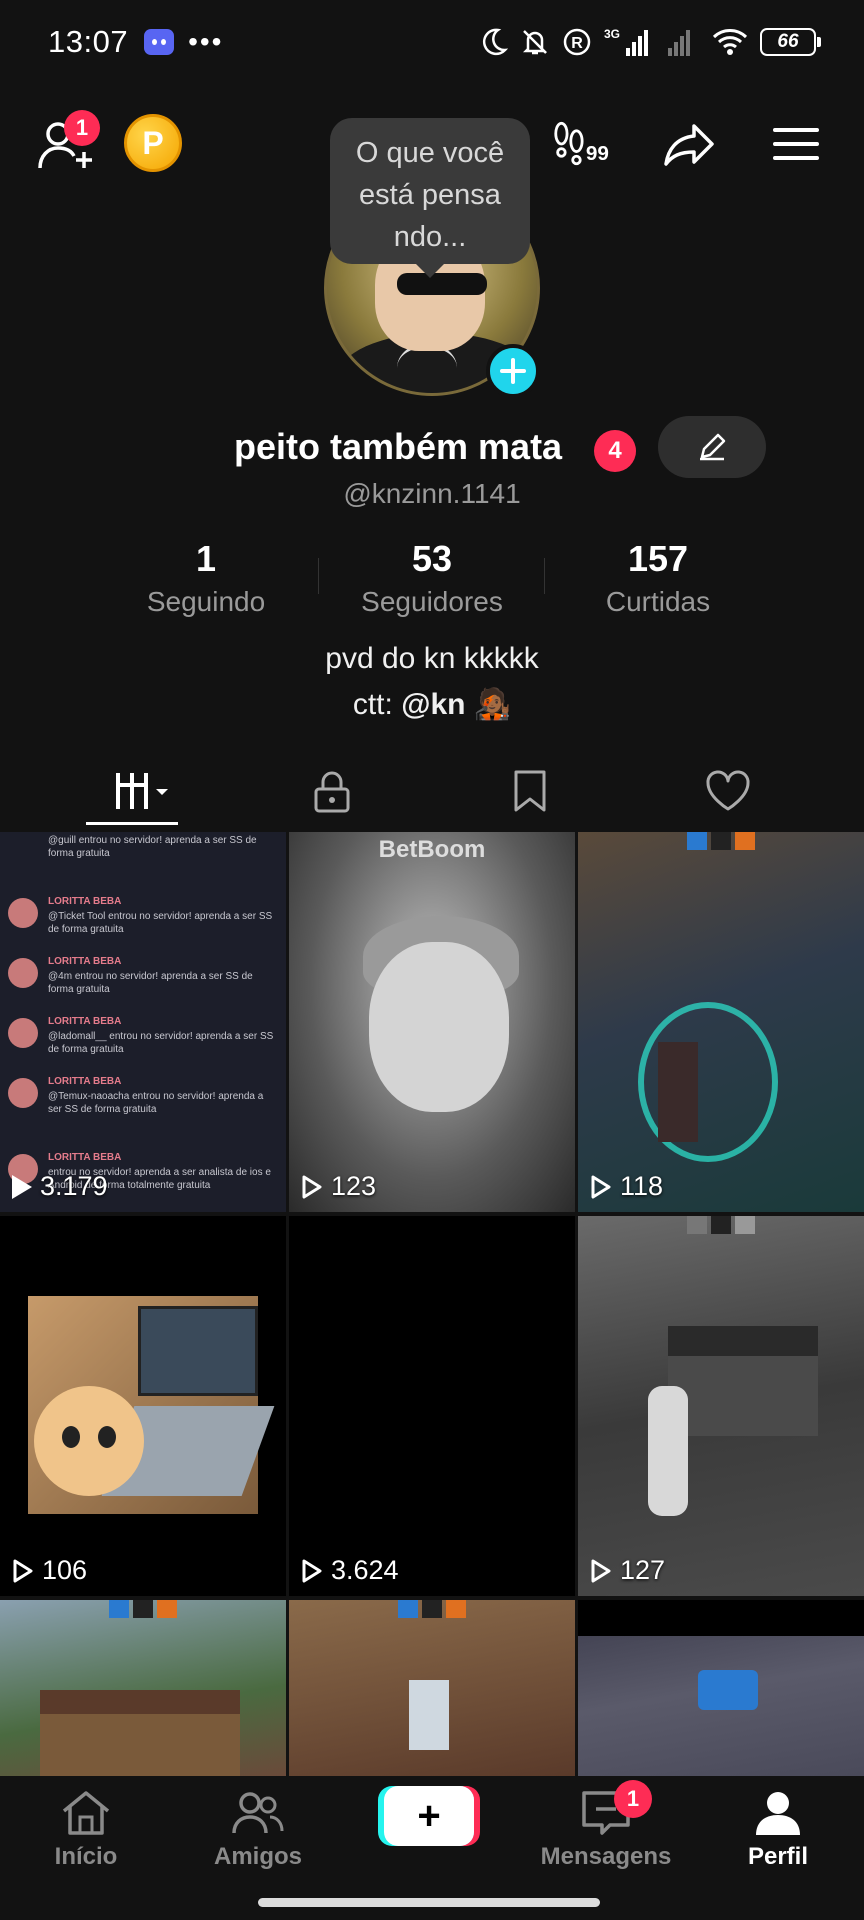 This screenshot has height=1920, width=864. I want to click on stat-followers: 53 Seguidores, so click(432, 578).